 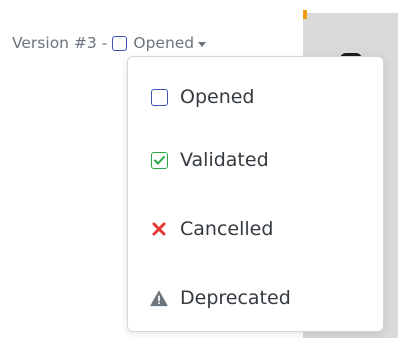 I want to click on status-option-label: Deprecated, so click(x=235, y=298).